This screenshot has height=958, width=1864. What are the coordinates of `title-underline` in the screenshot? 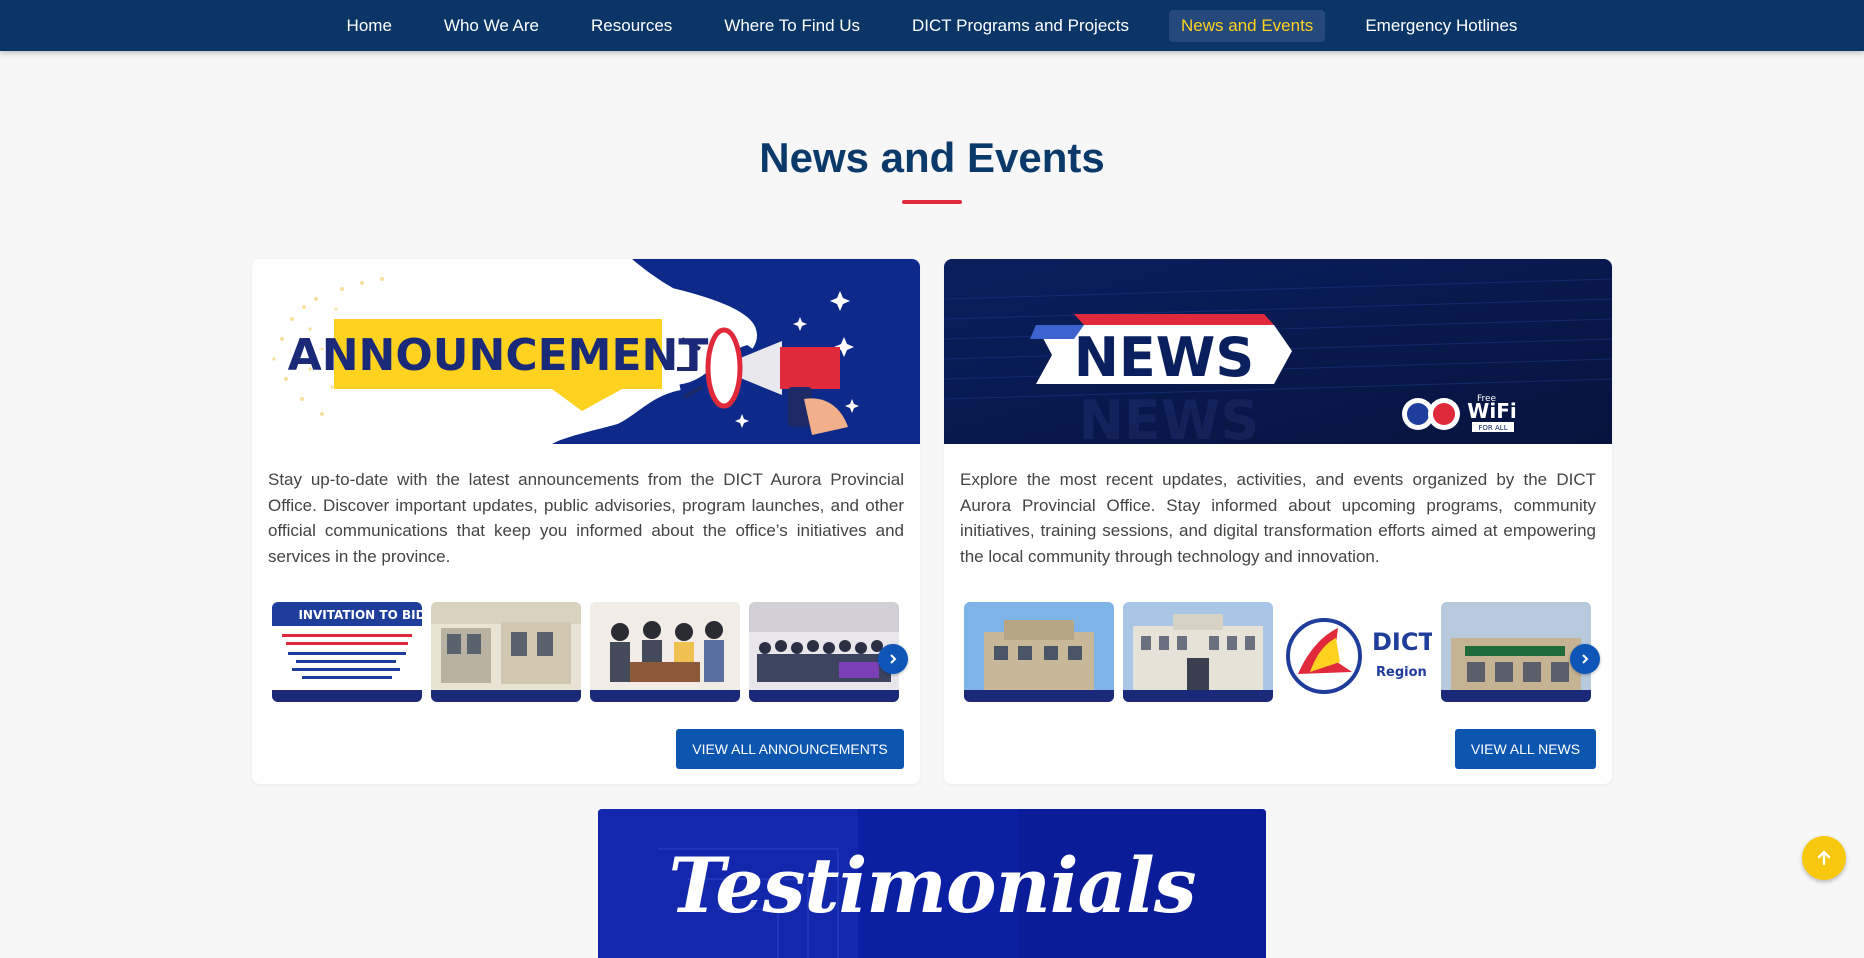 It's located at (932, 202).